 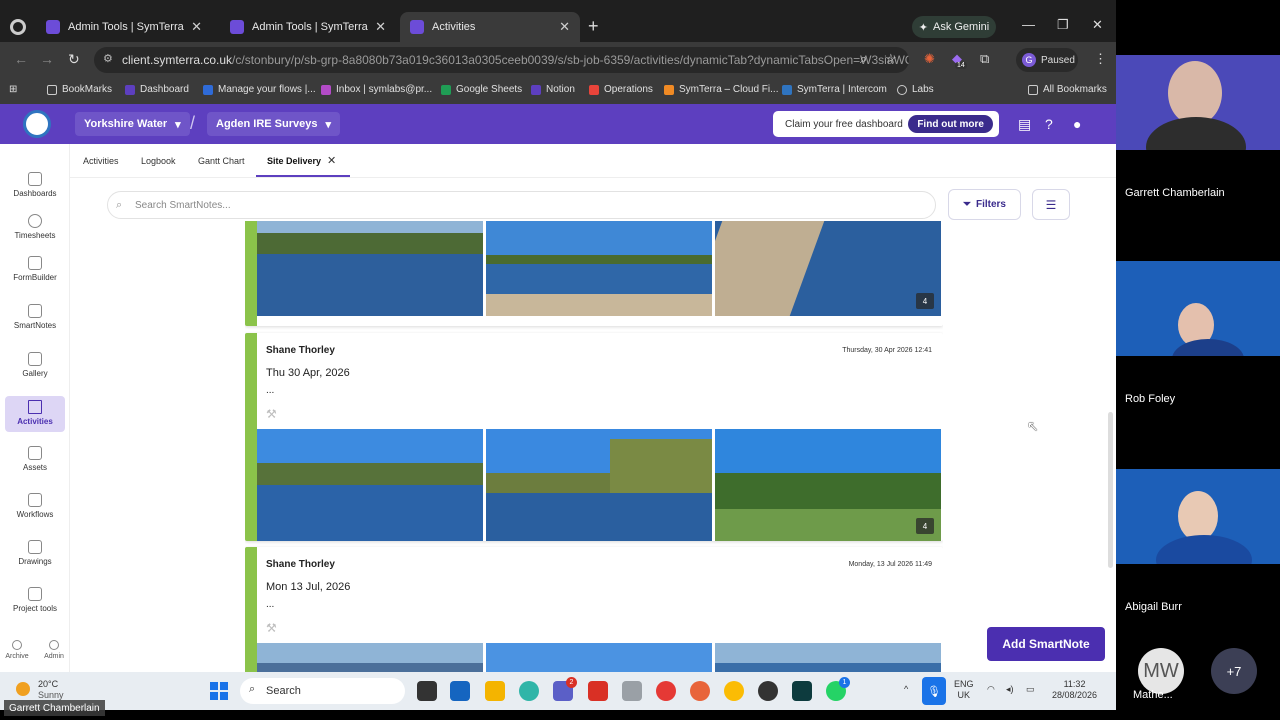 What do you see at coordinates (553, 89) in the screenshot?
I see `bookmark-item: Notion` at bounding box center [553, 89].